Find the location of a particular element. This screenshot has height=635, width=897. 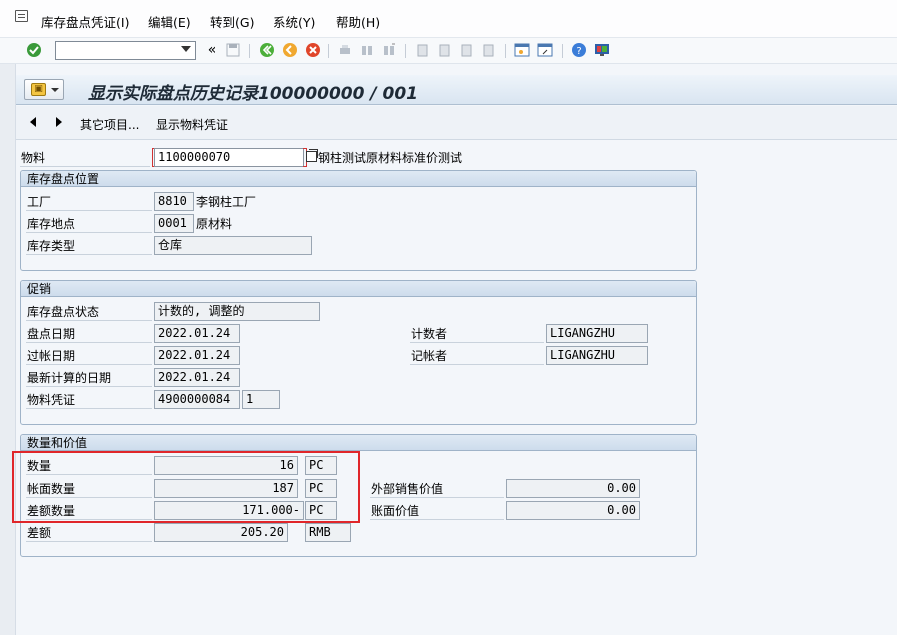

external-sales-value-field: 0.00 is located at coordinates (573, 488).